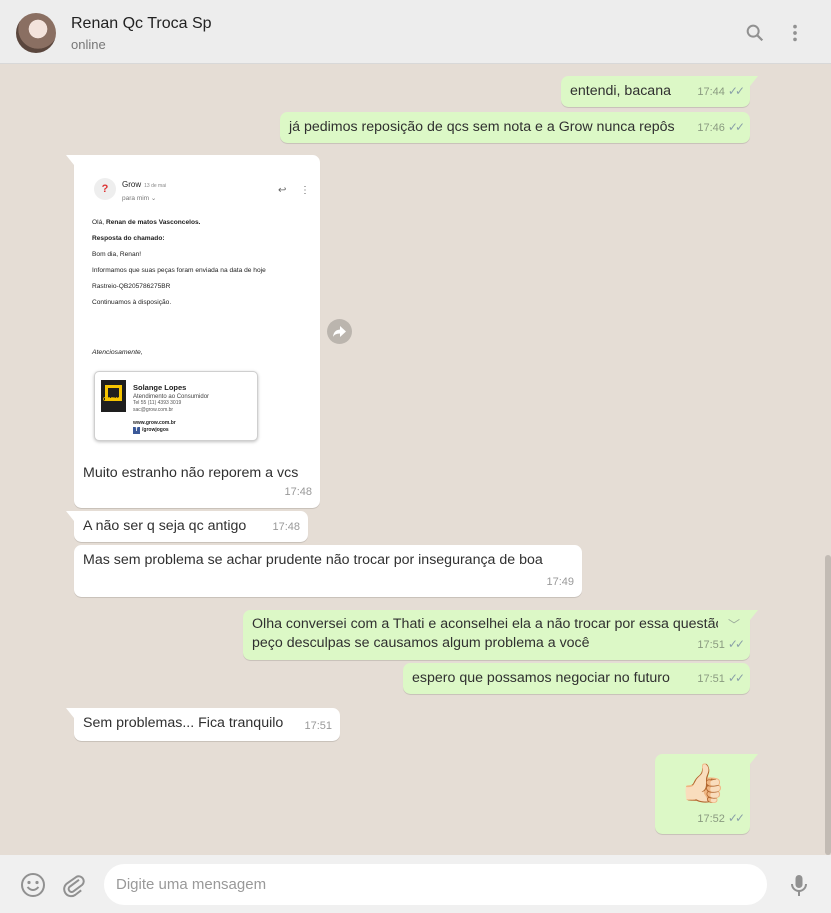 This screenshot has width=831, height=913. What do you see at coordinates (711, 819) in the screenshot?
I see `message-time: 17:52` at bounding box center [711, 819].